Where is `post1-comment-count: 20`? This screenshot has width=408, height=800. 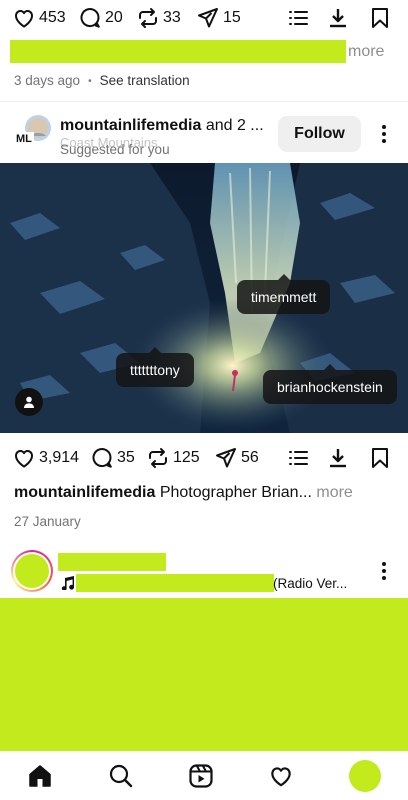
post1-comment-count: 20 is located at coordinates (114, 17).